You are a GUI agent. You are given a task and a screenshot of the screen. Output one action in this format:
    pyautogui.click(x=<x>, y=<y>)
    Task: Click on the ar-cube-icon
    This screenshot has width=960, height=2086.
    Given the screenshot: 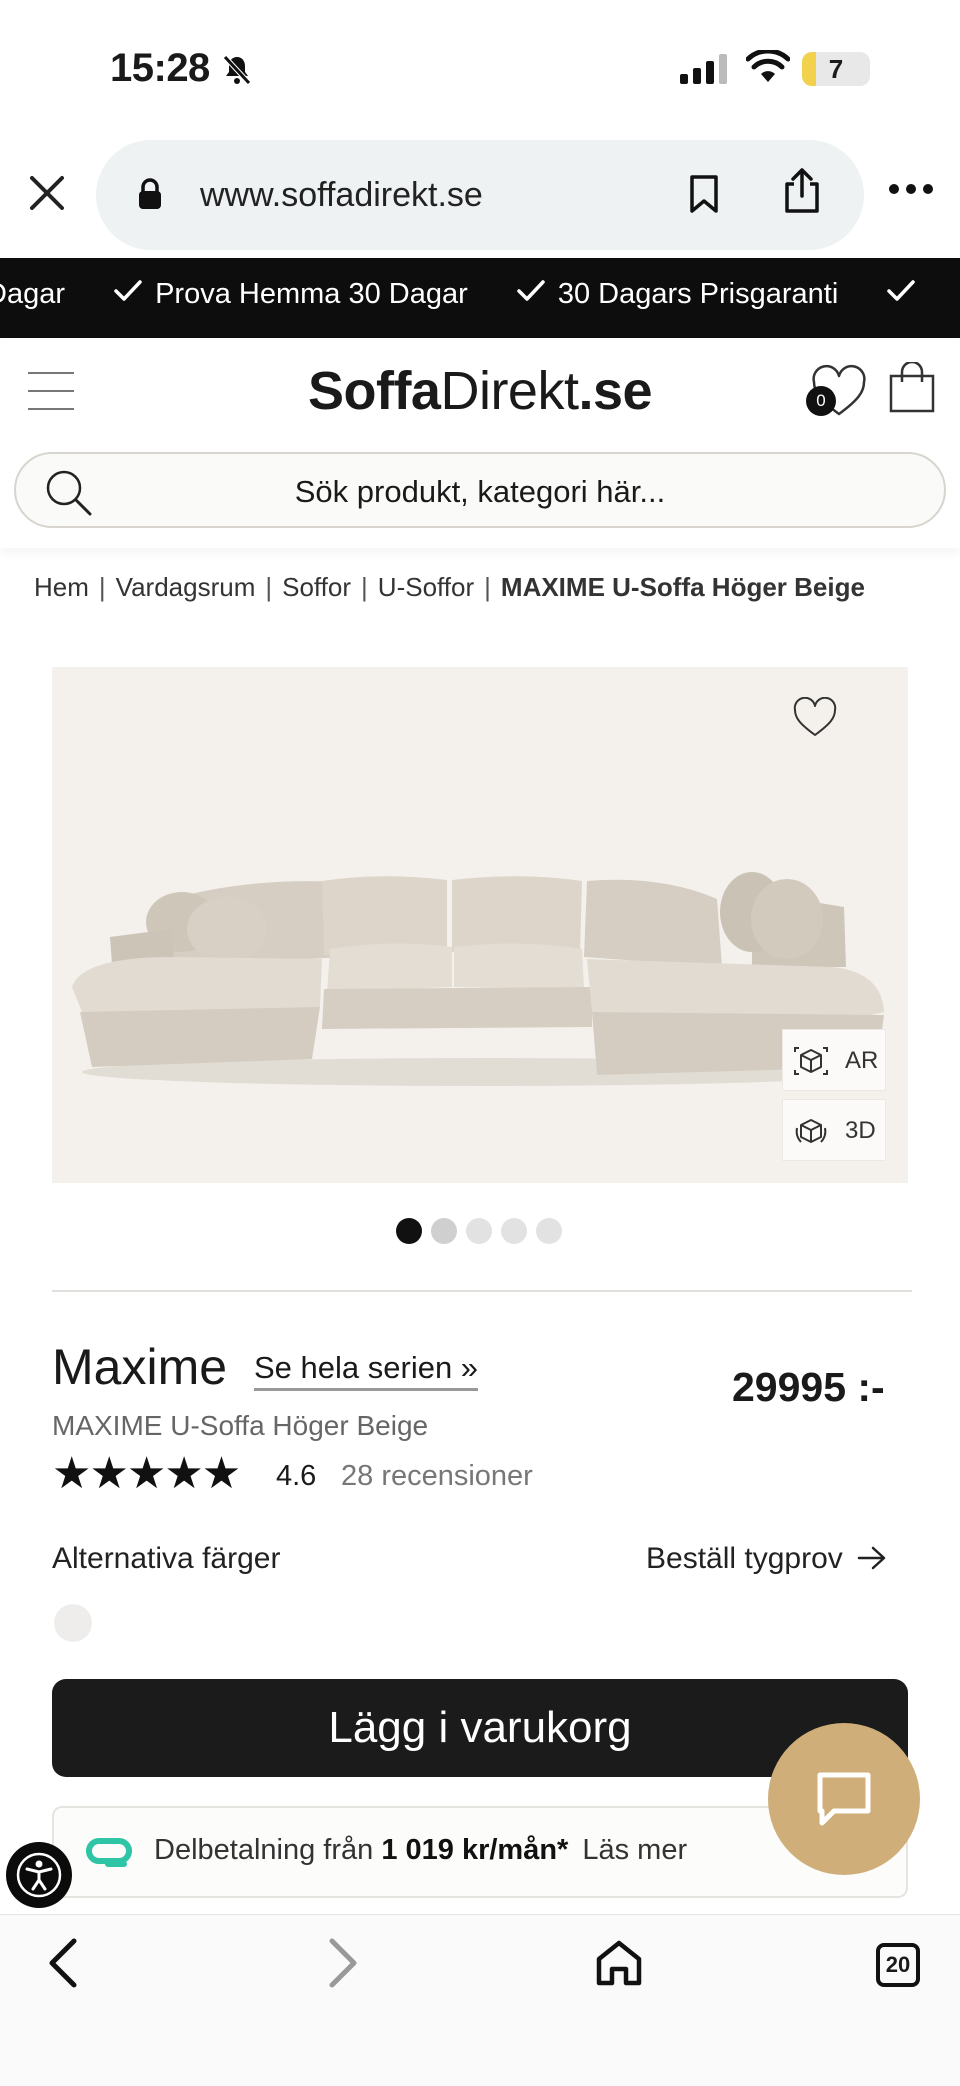 What is the action you would take?
    pyautogui.click(x=811, y=1061)
    